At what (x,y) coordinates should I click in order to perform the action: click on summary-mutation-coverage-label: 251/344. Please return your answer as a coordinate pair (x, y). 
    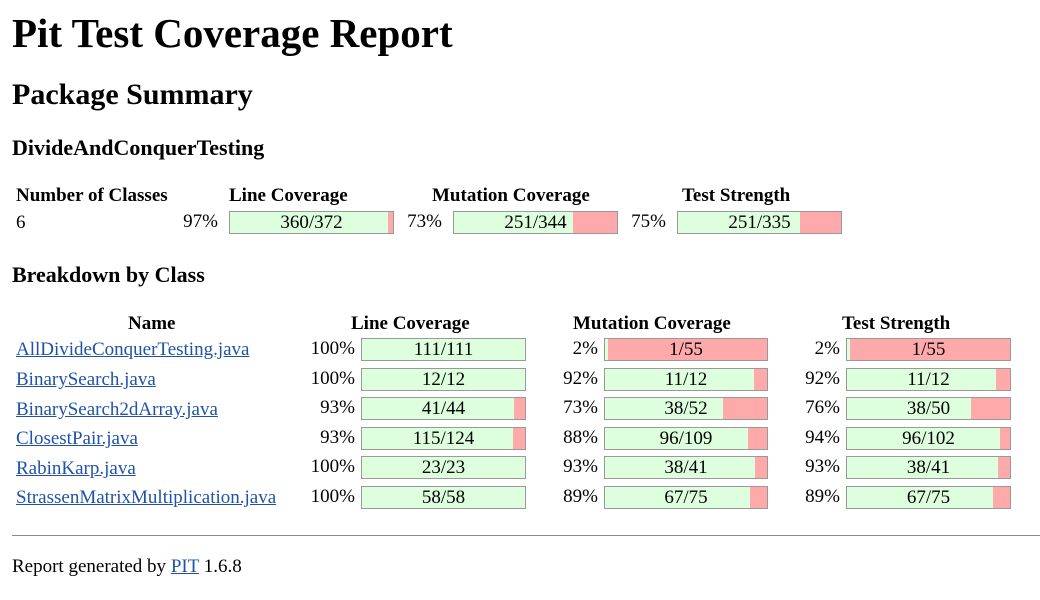
    Looking at the image, I should click on (535, 222).